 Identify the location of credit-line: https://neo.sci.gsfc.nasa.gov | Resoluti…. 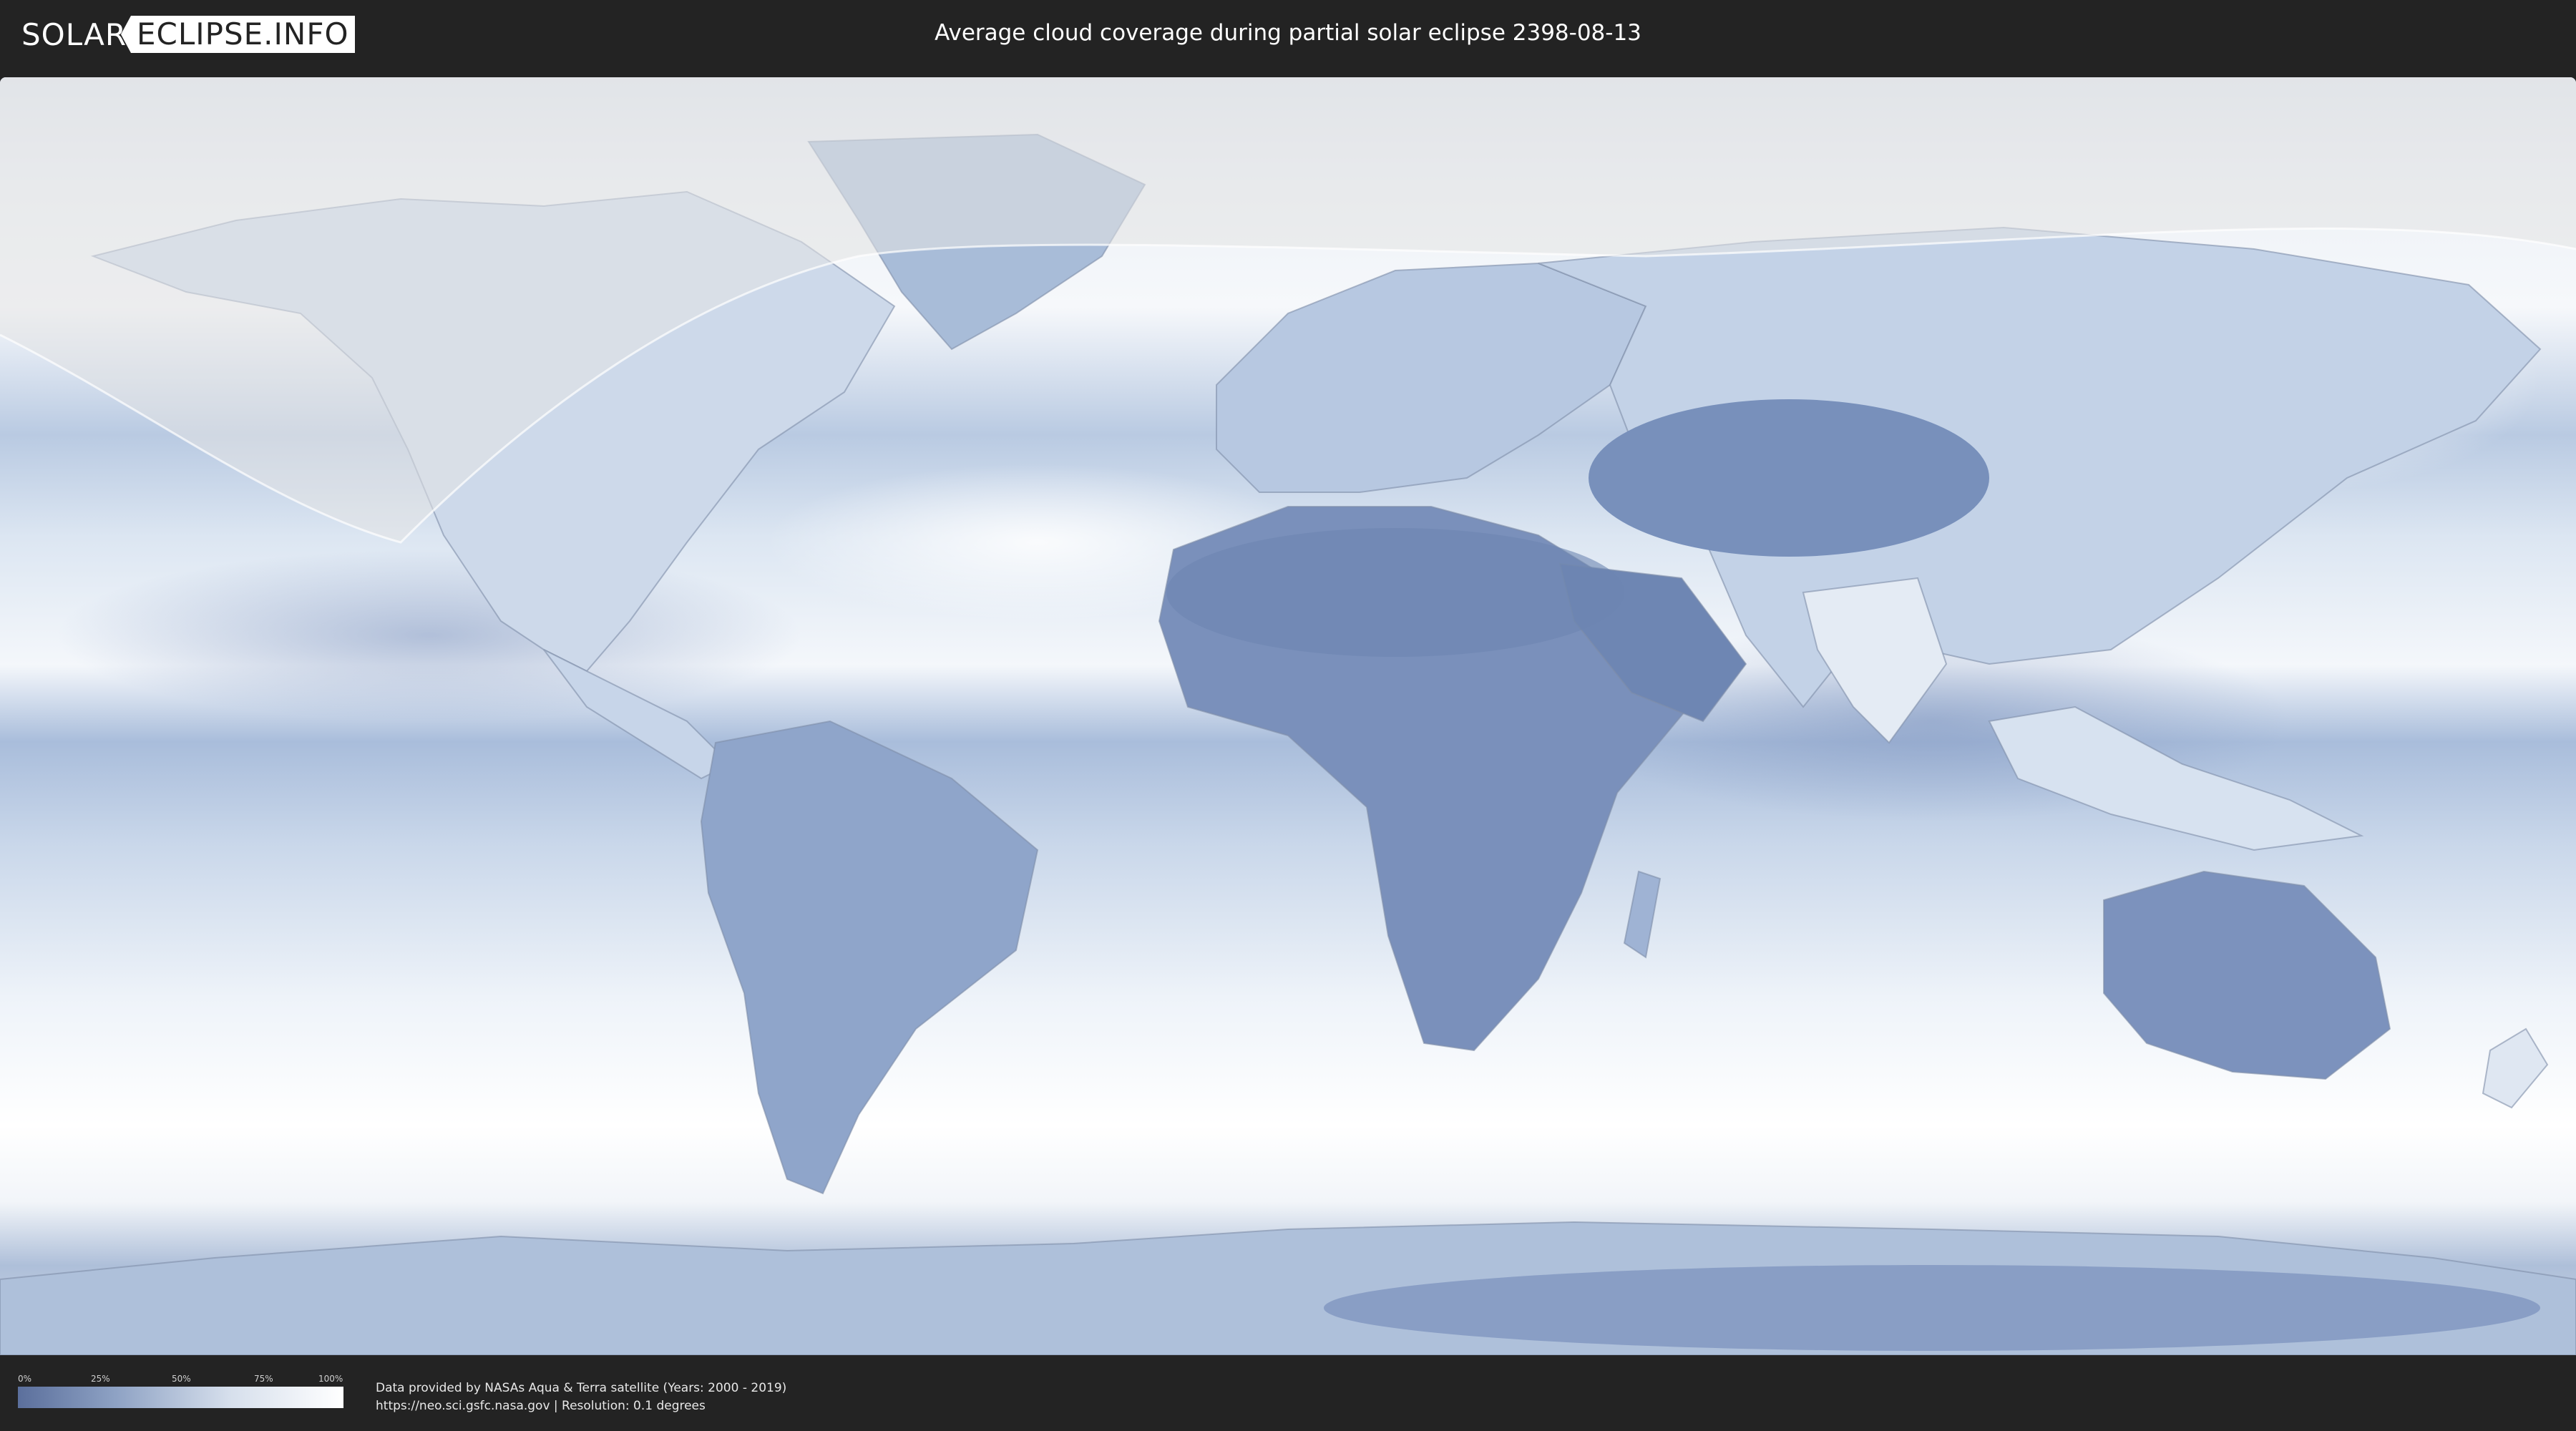
(541, 1406).